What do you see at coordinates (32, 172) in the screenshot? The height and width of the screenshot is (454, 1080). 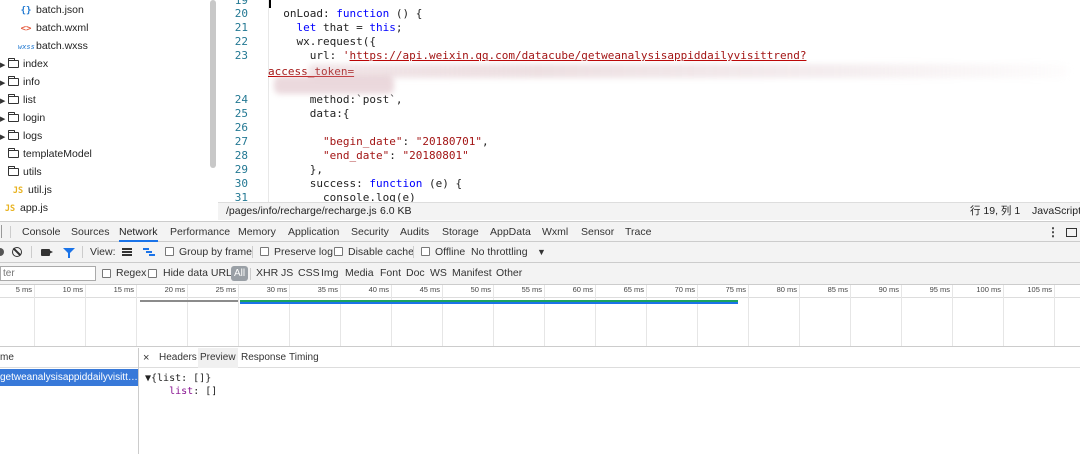 I see `tree-item-label: utils` at bounding box center [32, 172].